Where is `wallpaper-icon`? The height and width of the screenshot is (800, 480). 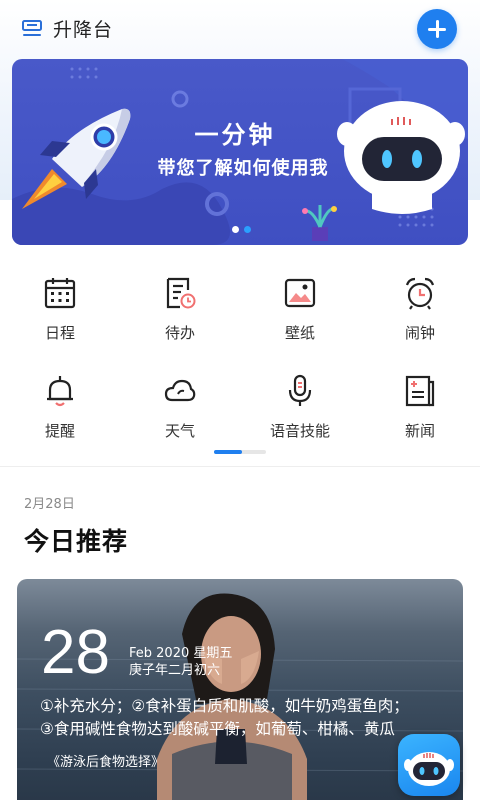
wallpaper-icon is located at coordinates (300, 293).